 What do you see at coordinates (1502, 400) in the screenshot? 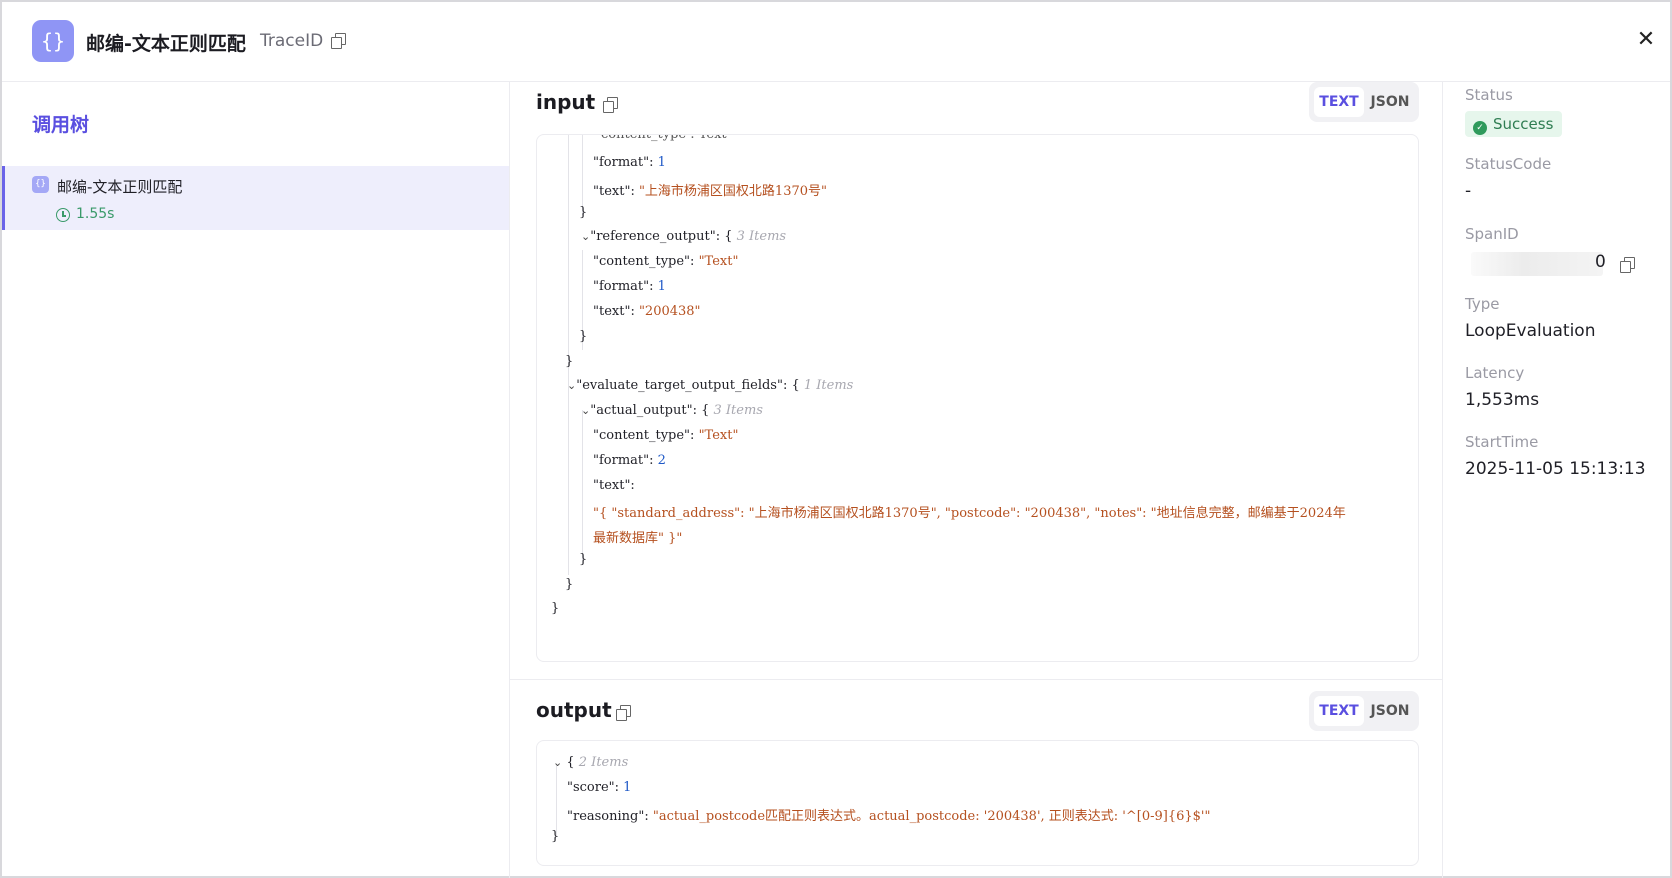
I see `latency-value: 1,553ms` at bounding box center [1502, 400].